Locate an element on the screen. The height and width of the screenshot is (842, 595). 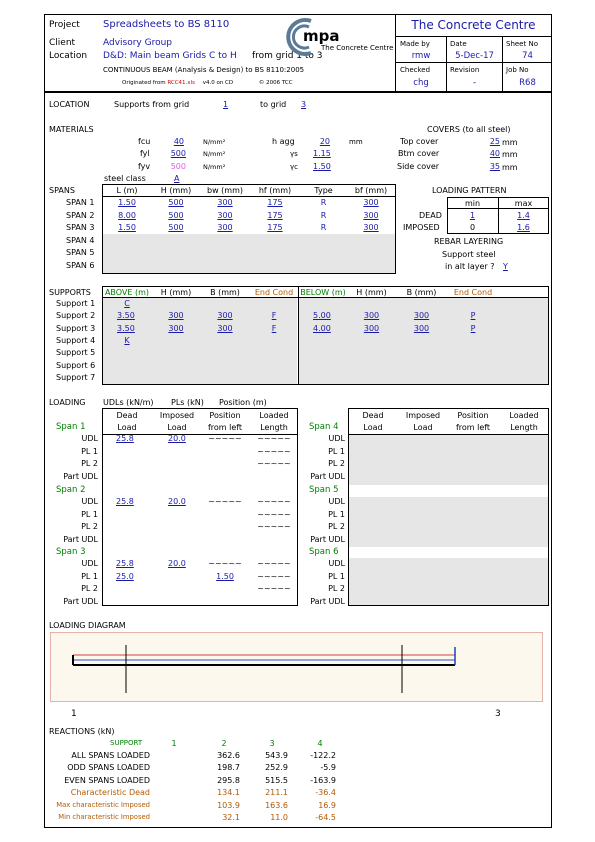
steel-class-input: A is located at coordinates (176, 178).